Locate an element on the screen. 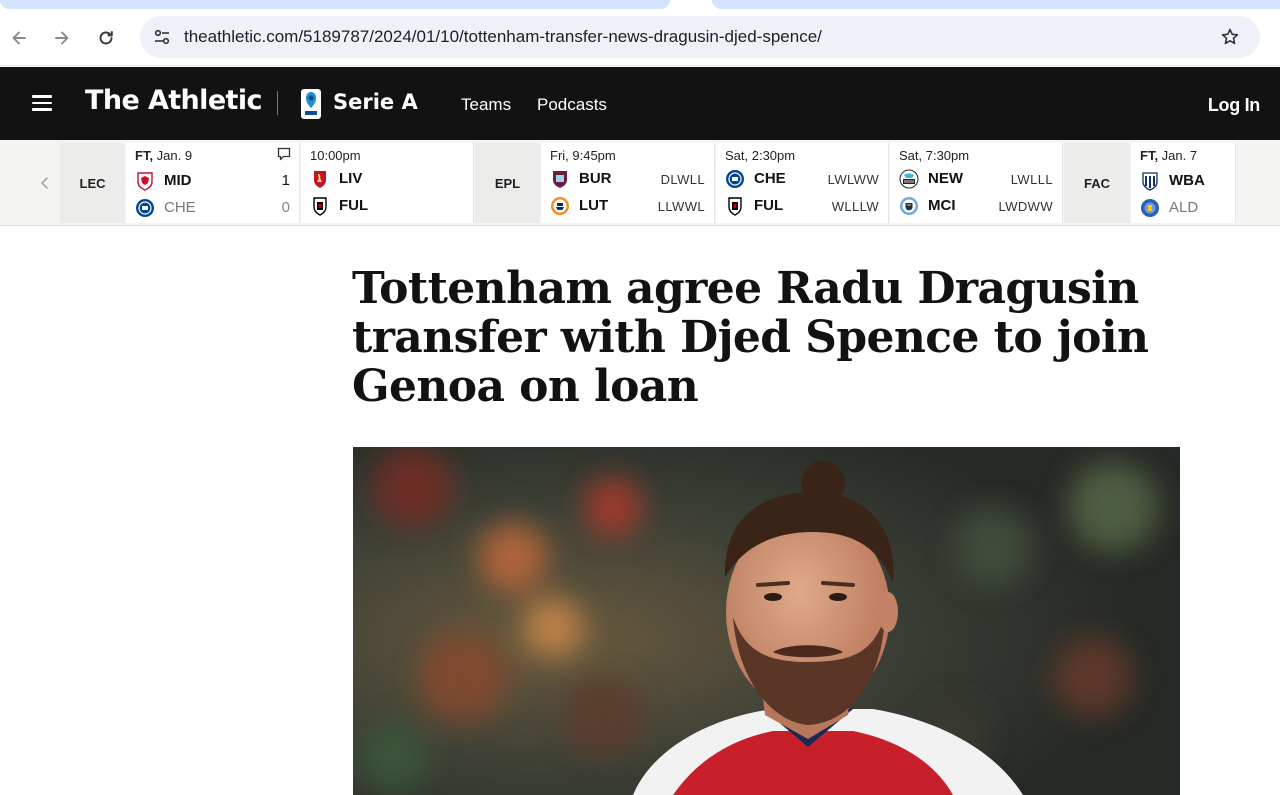 This screenshot has width=1280, height=795. team-abbr: NEW is located at coordinates (945, 178).